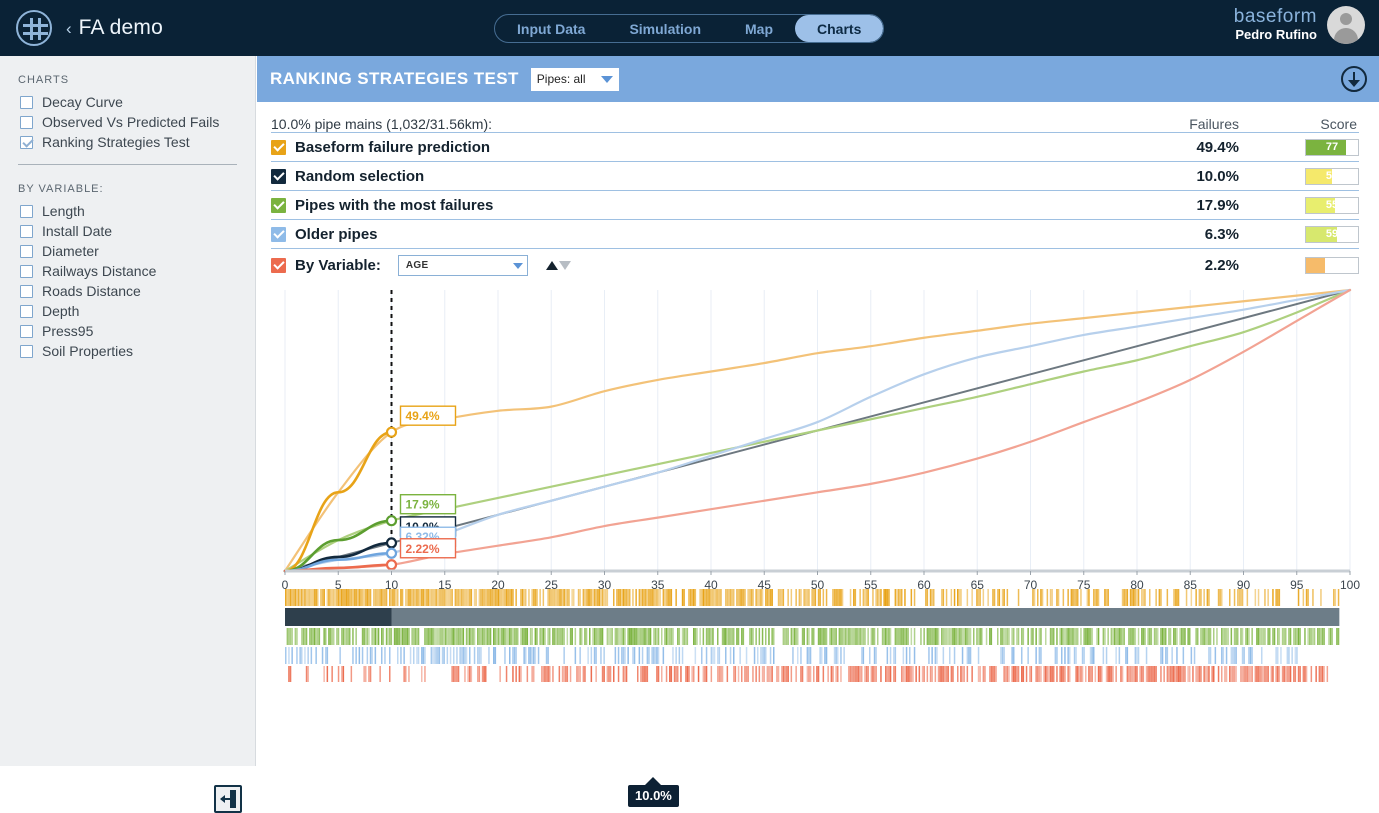 This screenshot has height=813, width=1379. I want to click on score-badge: 50, so click(1332, 176).